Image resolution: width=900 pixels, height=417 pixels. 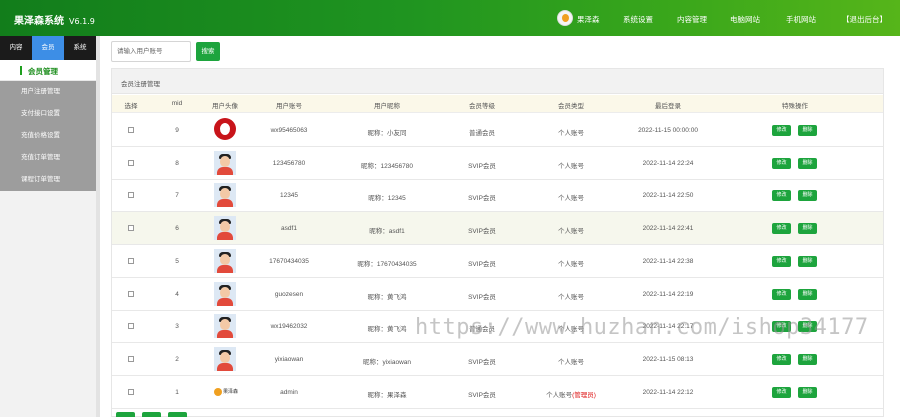 I want to click on tab-content: 内容, so click(x=16, y=48).